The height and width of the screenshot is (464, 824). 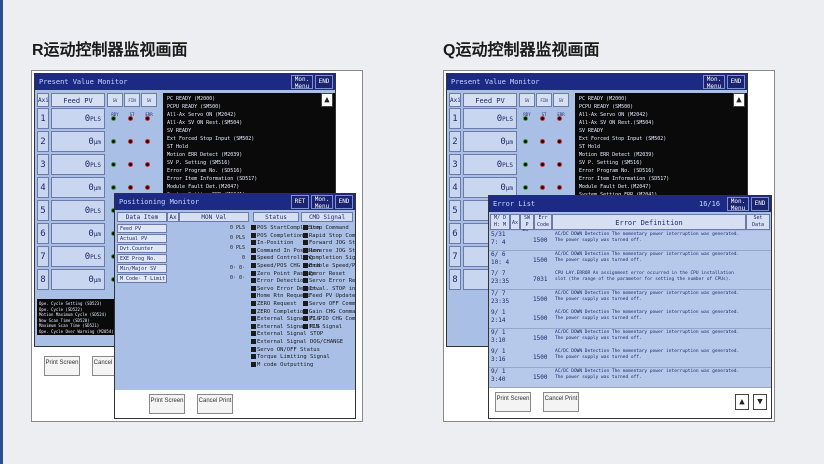 I want to click on err-def-header: Error Definition, so click(x=649, y=222).